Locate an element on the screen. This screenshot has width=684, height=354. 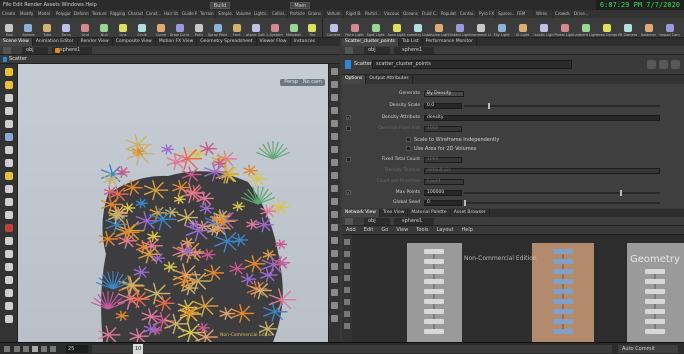
density-texture-field: default.pic is located at coordinates (542, 171).